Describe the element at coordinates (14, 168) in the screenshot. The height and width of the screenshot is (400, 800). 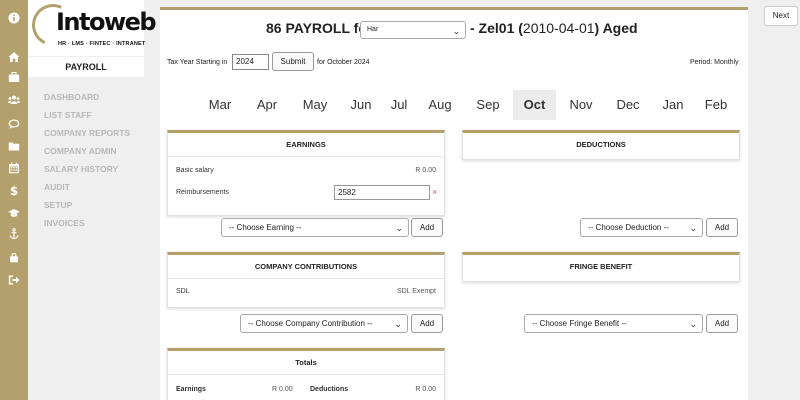
I see `calendar-icon` at that location.